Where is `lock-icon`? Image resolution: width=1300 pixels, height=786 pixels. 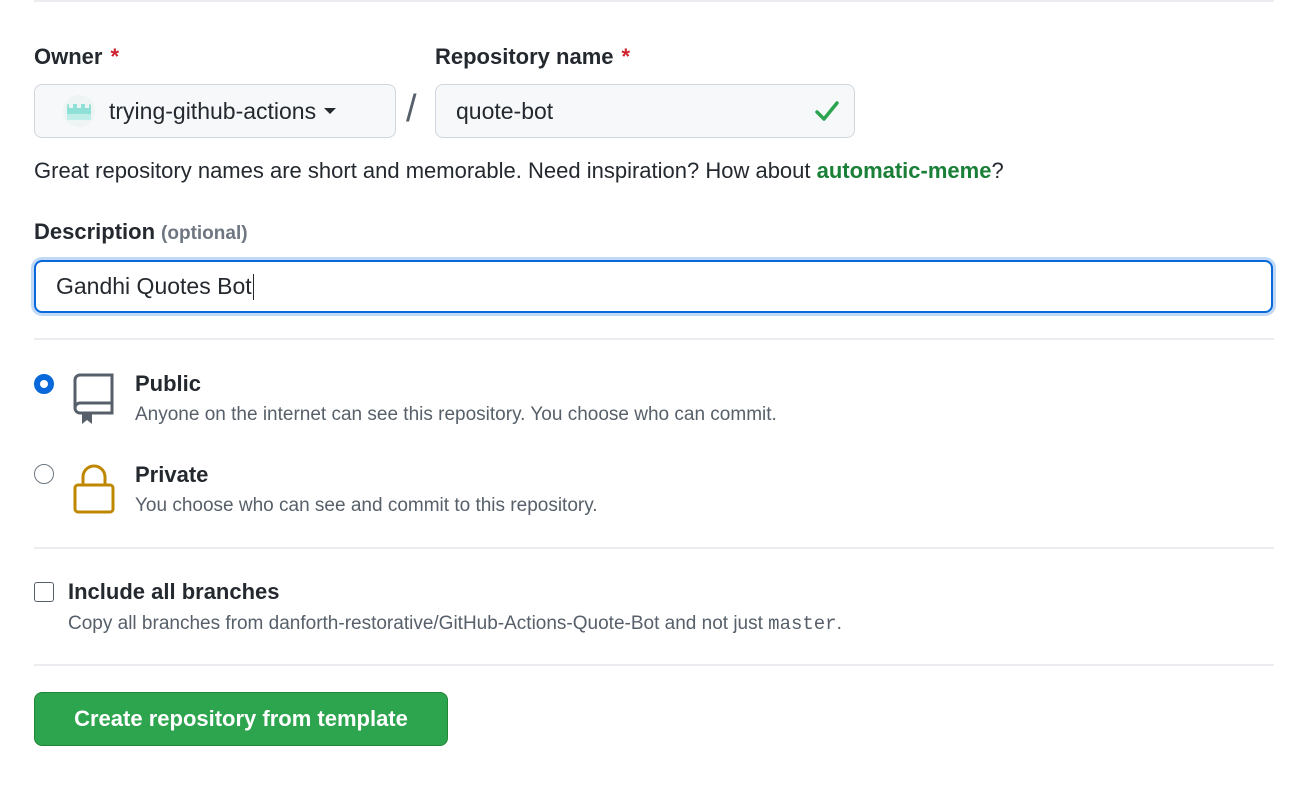
lock-icon is located at coordinates (94, 491).